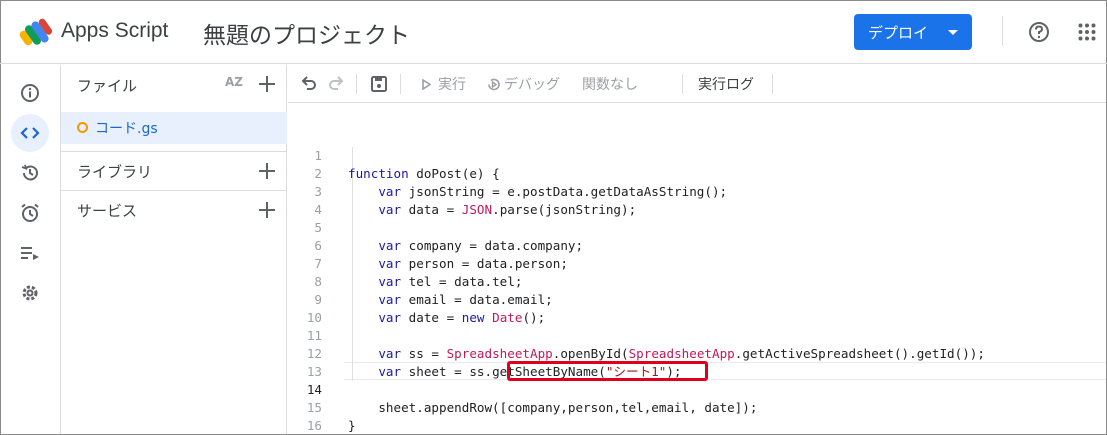  Describe the element at coordinates (697, 263) in the screenshot. I see `code-line: 7 var tel = data.tel;` at that location.